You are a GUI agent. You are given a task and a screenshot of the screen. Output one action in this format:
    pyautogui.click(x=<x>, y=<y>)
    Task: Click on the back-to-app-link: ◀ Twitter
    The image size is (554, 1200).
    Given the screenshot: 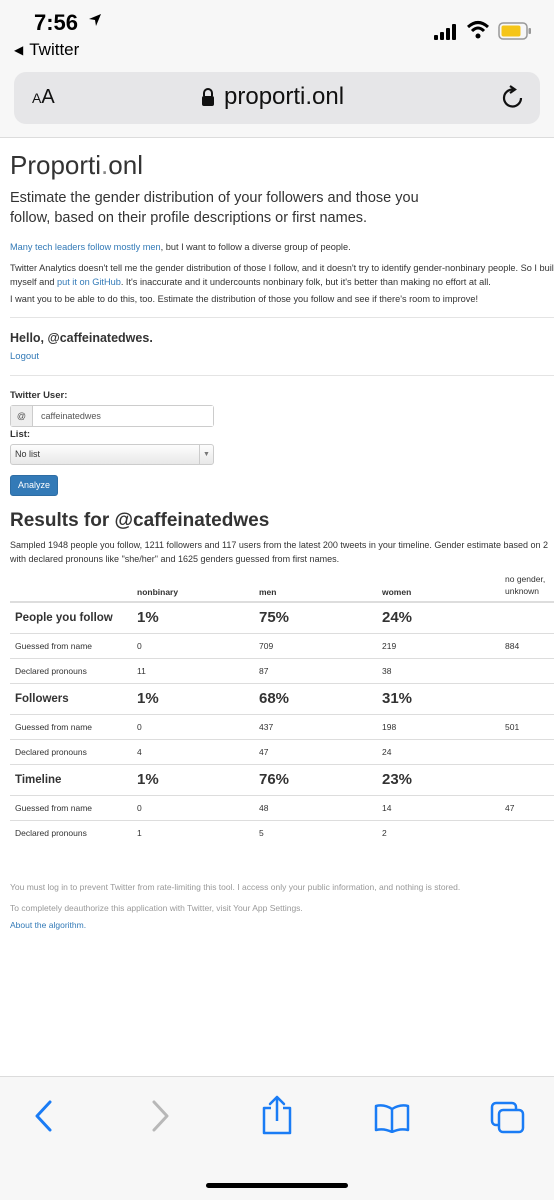 What is the action you would take?
    pyautogui.click(x=46, y=50)
    